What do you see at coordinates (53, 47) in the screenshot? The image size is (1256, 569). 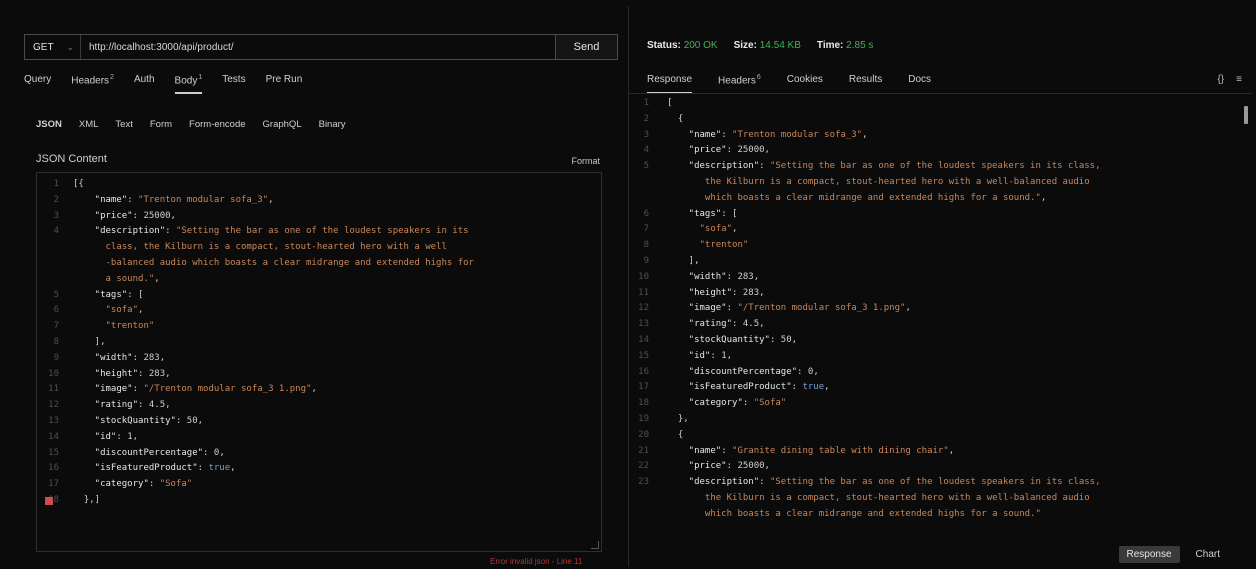 I see `method-select: GET ⌄` at bounding box center [53, 47].